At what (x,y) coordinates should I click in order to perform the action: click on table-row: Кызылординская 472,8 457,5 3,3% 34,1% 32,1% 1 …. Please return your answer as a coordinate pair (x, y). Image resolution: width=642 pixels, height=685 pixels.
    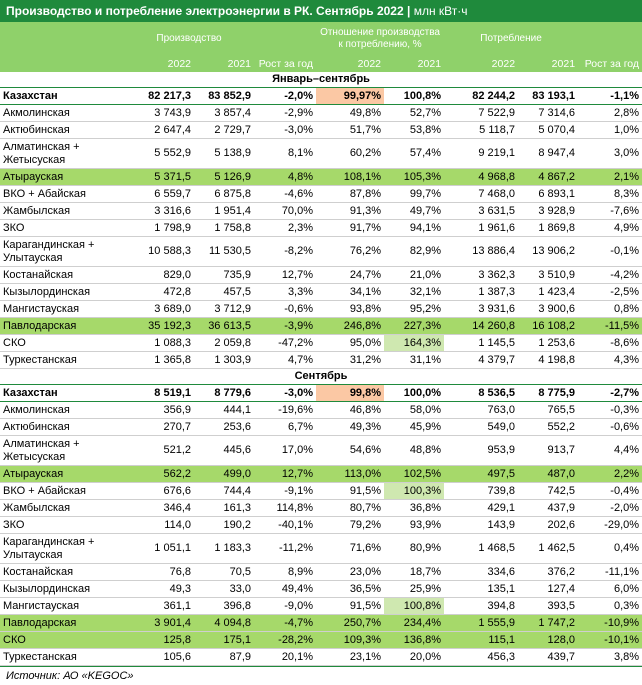
    Looking at the image, I should click on (321, 292).